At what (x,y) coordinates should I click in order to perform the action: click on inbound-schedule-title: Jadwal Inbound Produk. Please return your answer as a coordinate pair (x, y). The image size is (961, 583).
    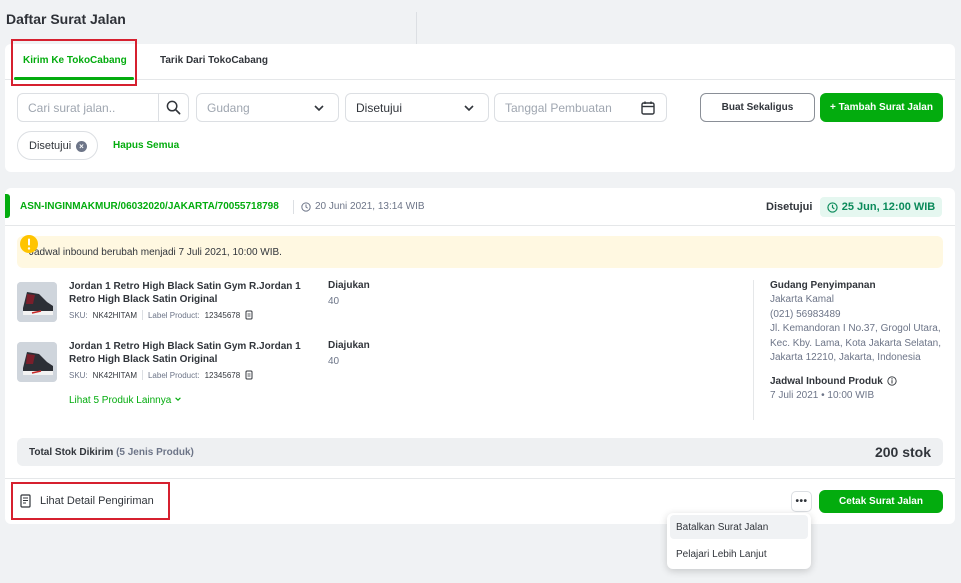
    Looking at the image, I should click on (826, 381).